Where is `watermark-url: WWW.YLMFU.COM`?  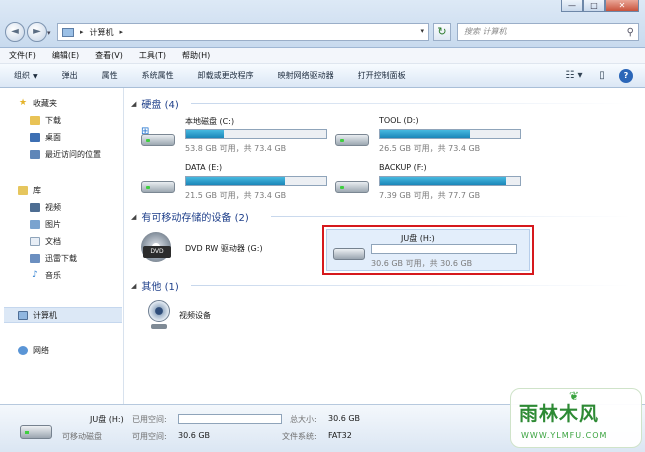
watermark-url: WWW.YLMFU.COM is located at coordinates (564, 435).